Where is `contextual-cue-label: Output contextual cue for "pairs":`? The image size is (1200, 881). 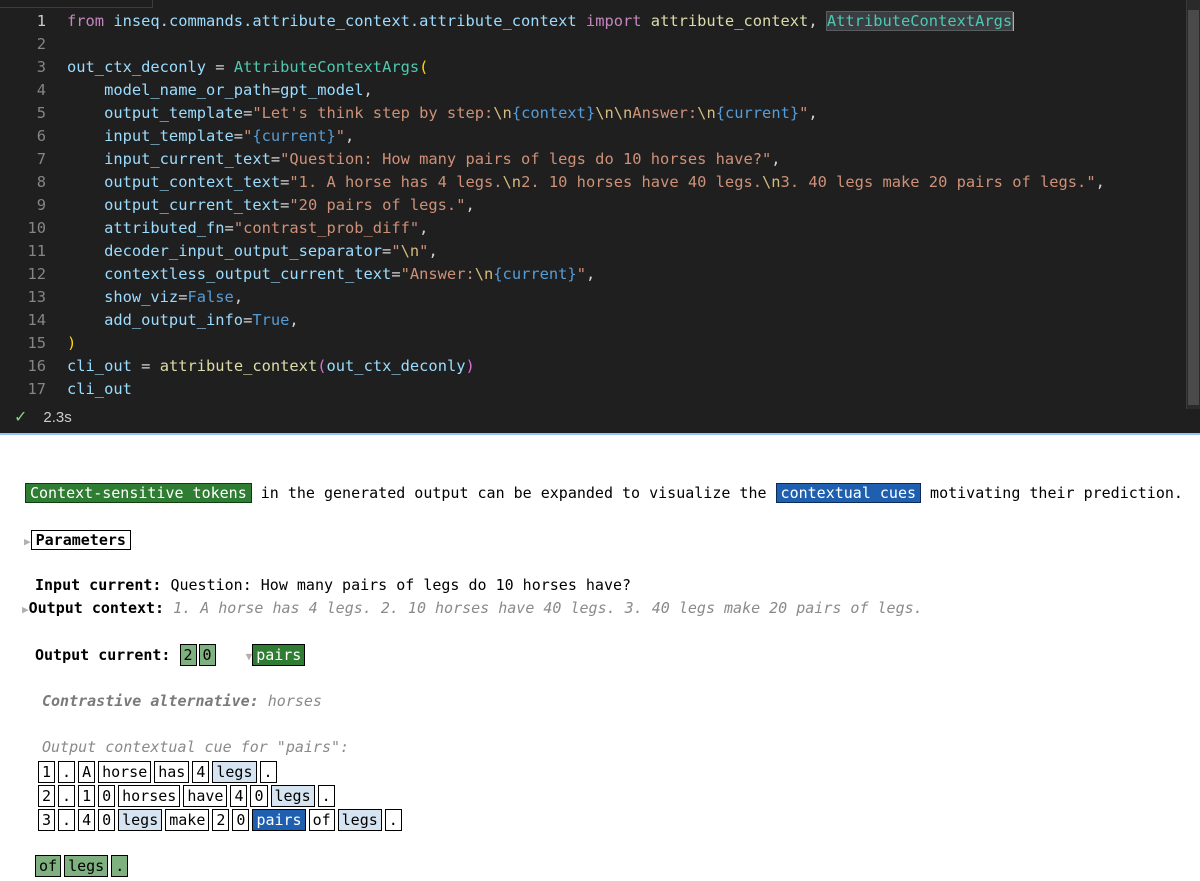 contextual-cue-label: Output contextual cue for "pairs": is located at coordinates (195, 747).